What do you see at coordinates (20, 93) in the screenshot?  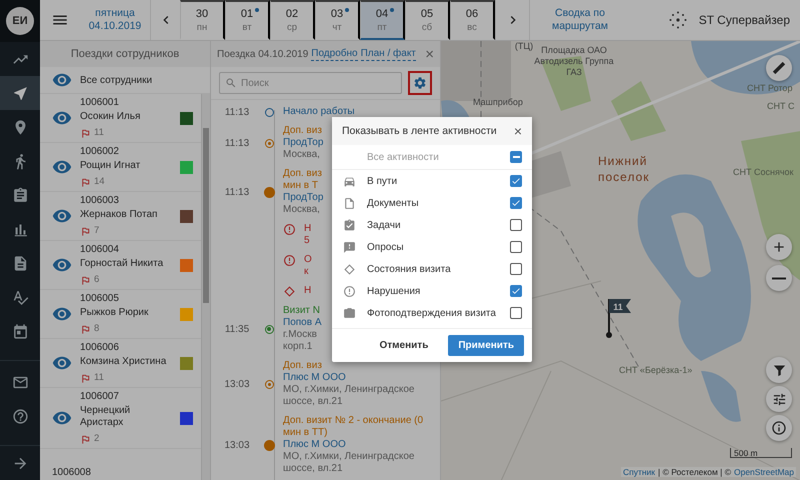 I see `nav-item` at bounding box center [20, 93].